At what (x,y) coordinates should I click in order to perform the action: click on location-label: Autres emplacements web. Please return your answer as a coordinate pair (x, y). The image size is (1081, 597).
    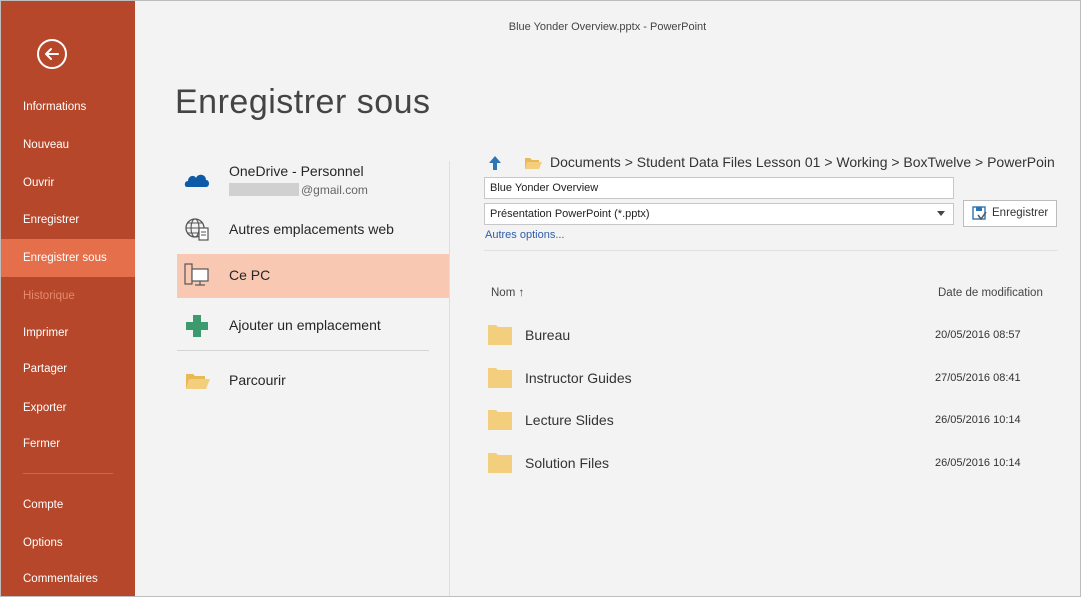
    Looking at the image, I should click on (311, 229).